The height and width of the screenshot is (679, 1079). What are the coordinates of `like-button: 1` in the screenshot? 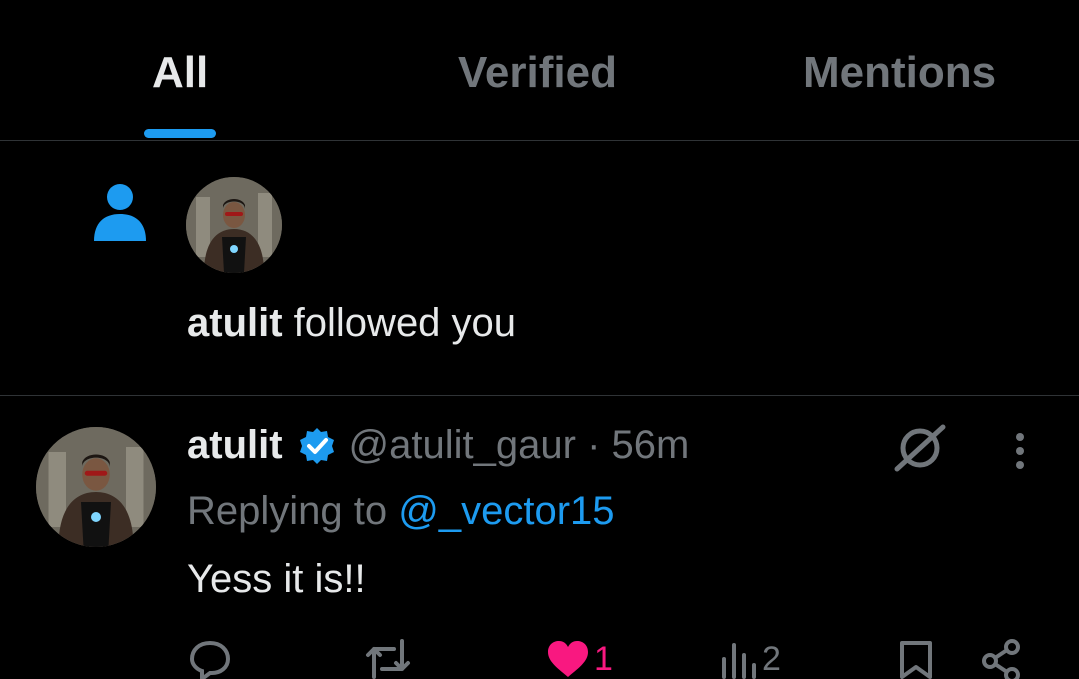 It's located at (579, 659).